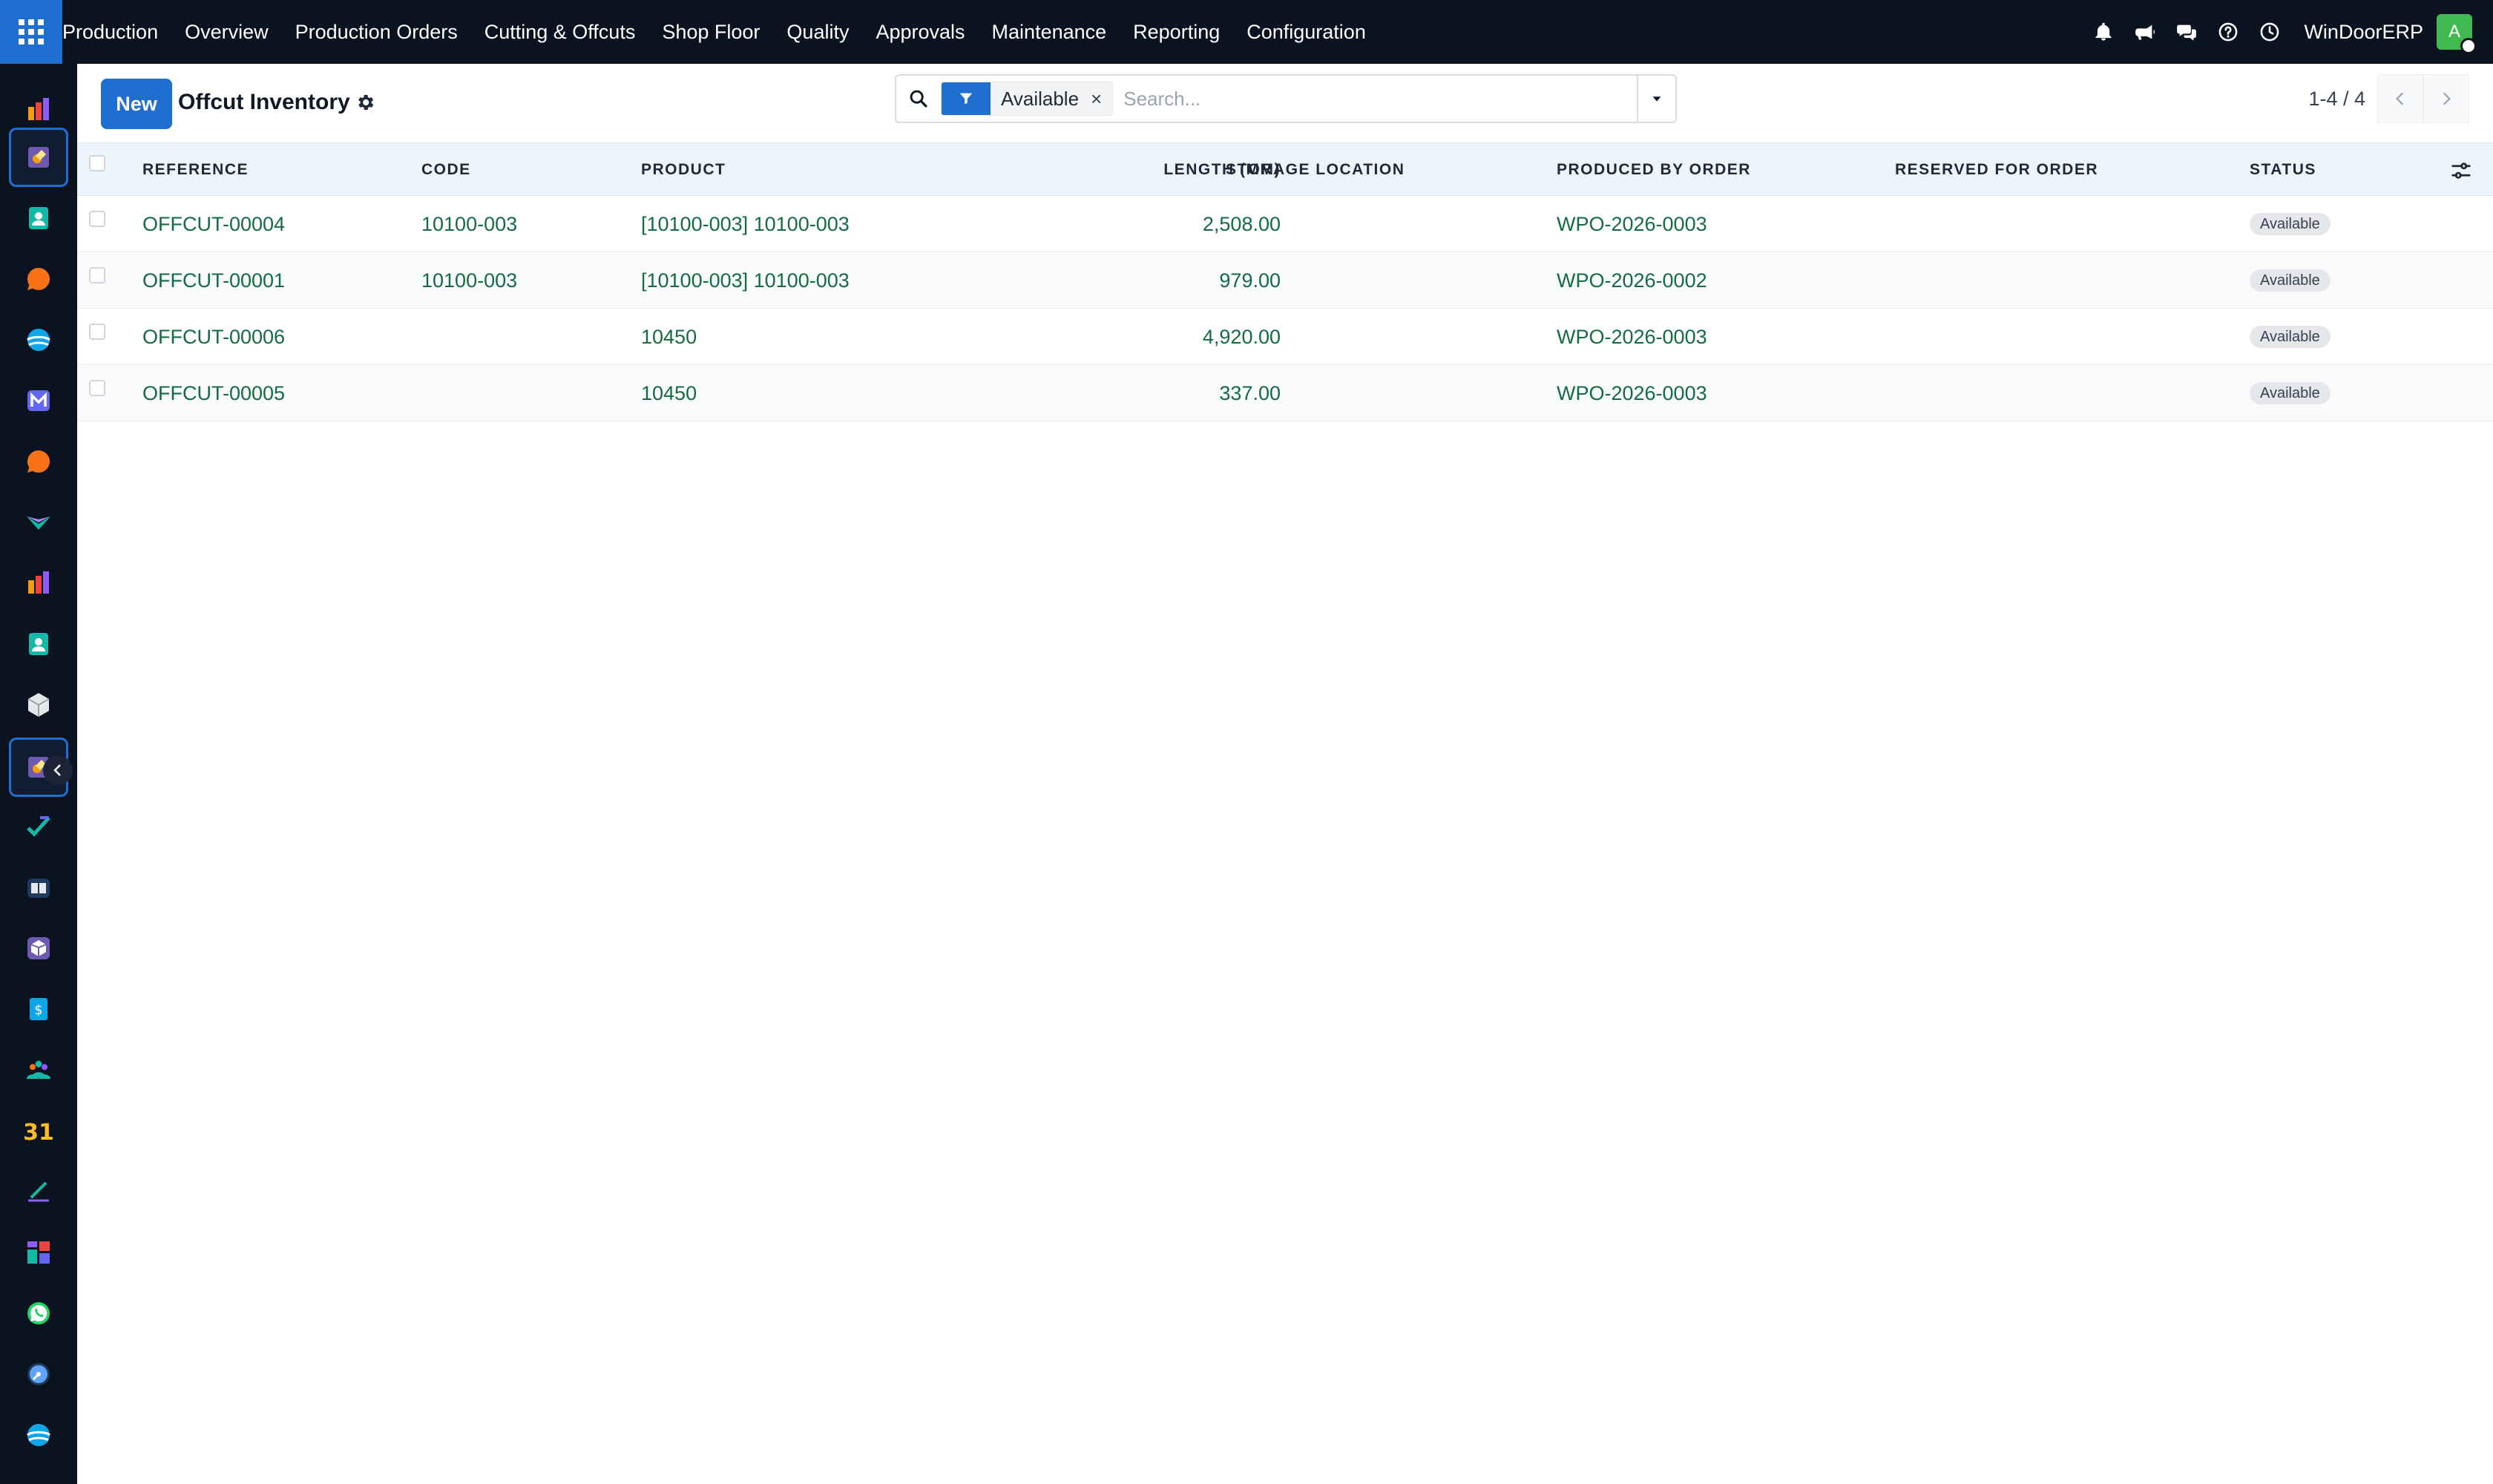 The height and width of the screenshot is (1484, 2493). What do you see at coordinates (1176, 32) in the screenshot?
I see `menu-reporting: Reporting` at bounding box center [1176, 32].